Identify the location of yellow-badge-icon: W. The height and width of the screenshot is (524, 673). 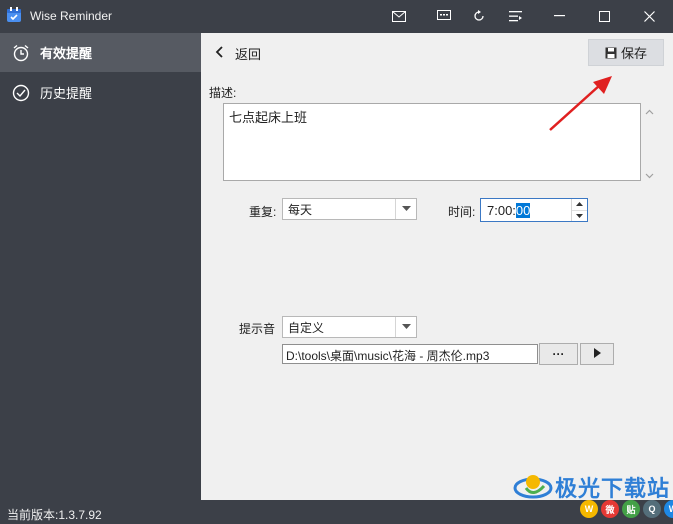
(589, 509).